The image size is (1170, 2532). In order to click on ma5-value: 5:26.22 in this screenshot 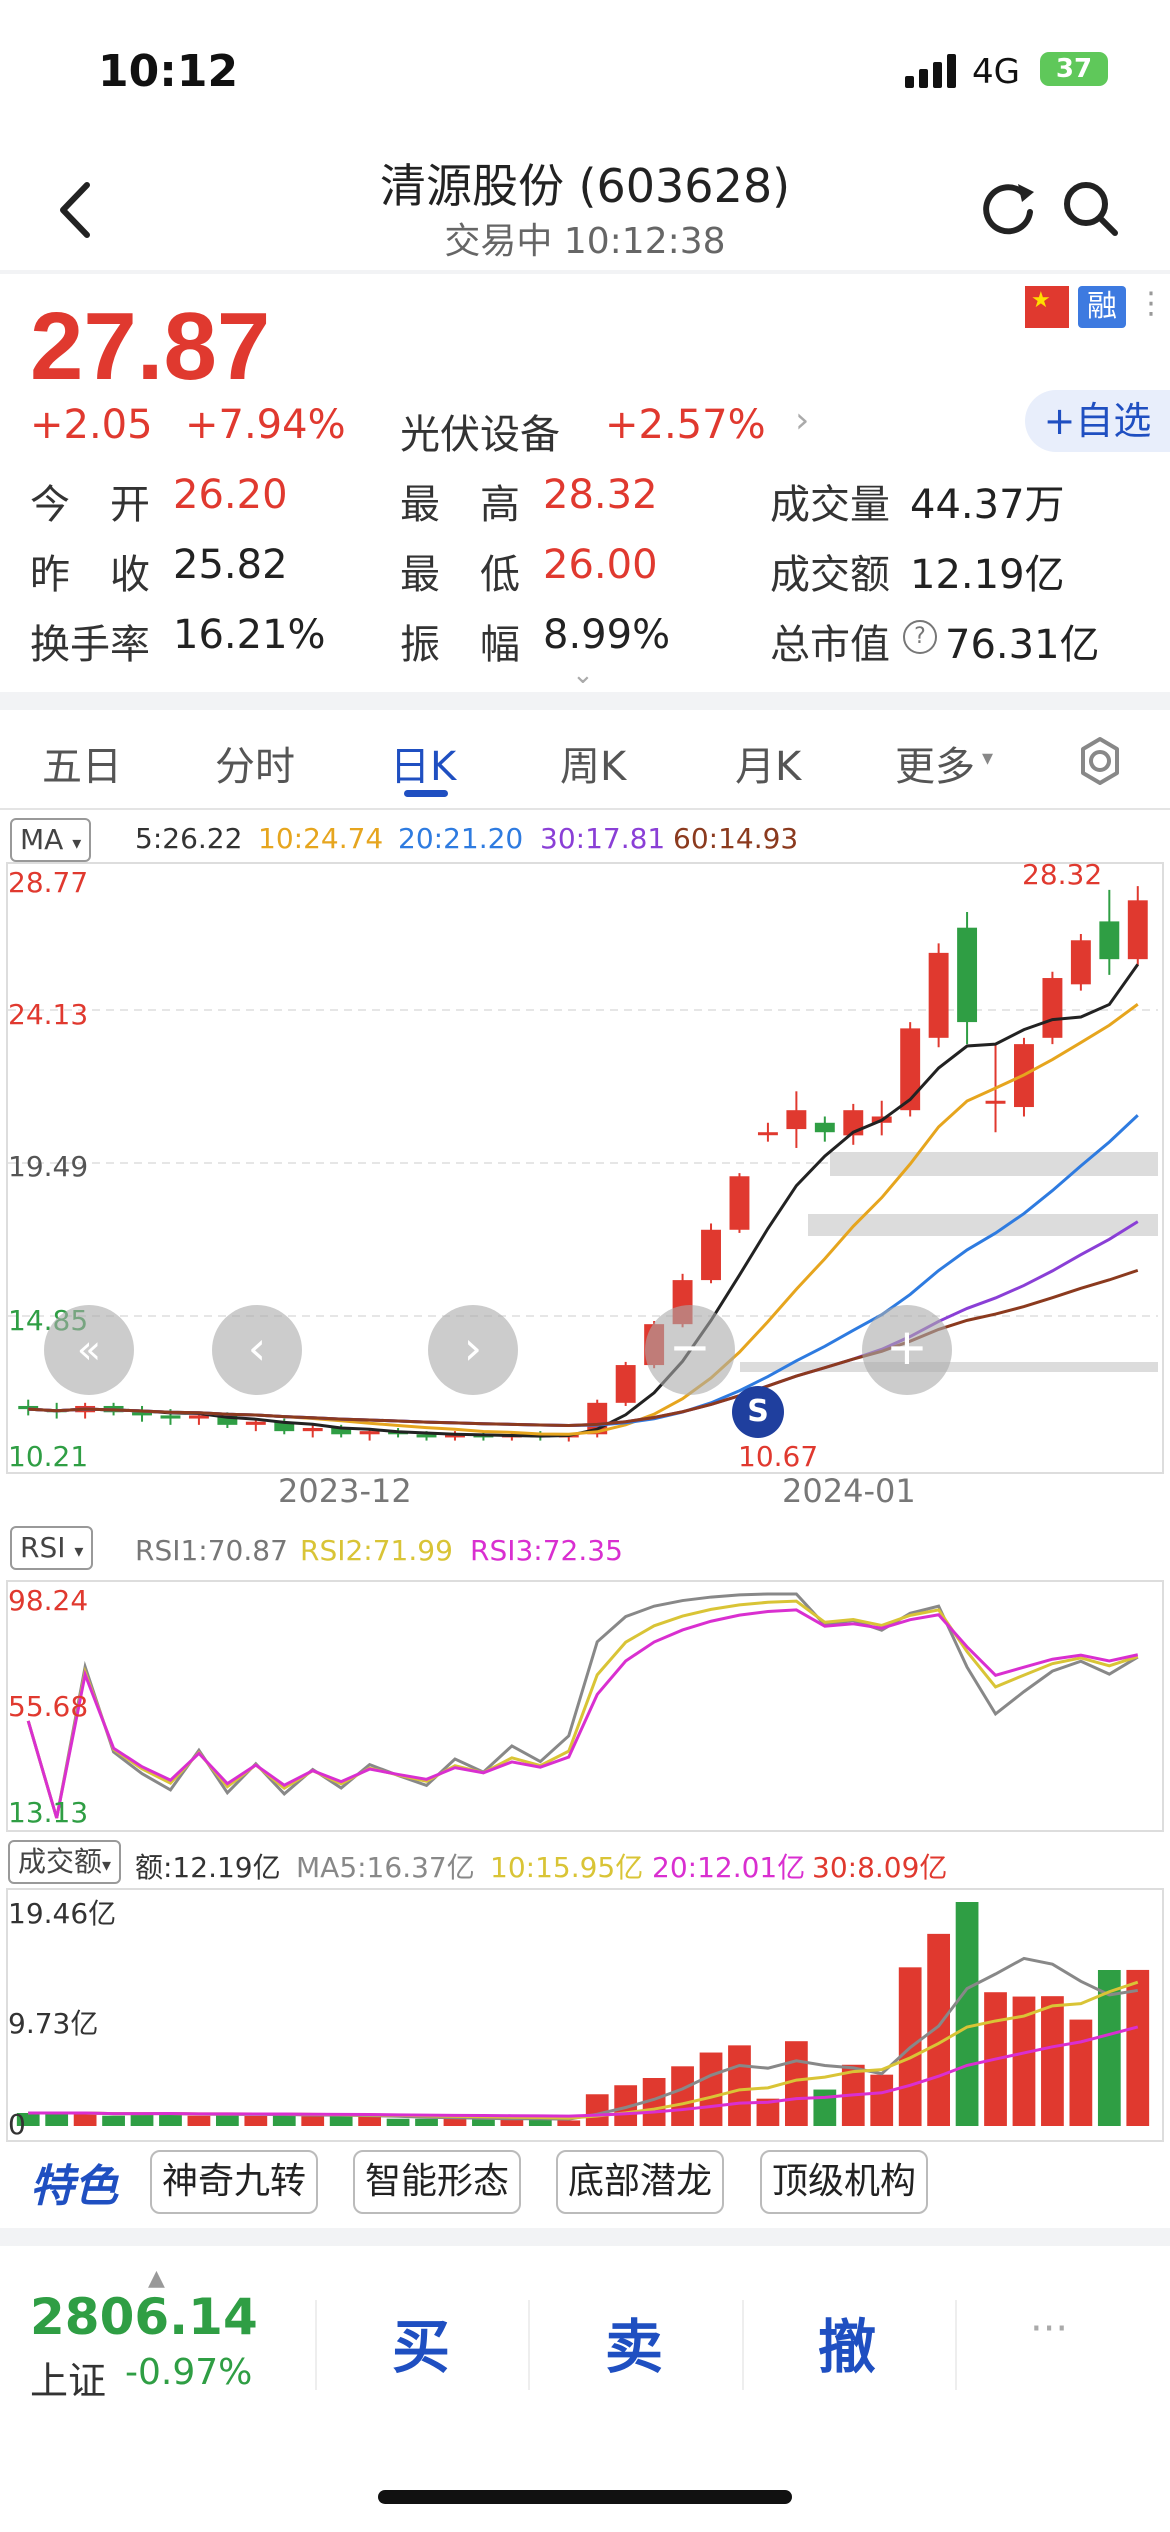, I will do `click(189, 838)`.